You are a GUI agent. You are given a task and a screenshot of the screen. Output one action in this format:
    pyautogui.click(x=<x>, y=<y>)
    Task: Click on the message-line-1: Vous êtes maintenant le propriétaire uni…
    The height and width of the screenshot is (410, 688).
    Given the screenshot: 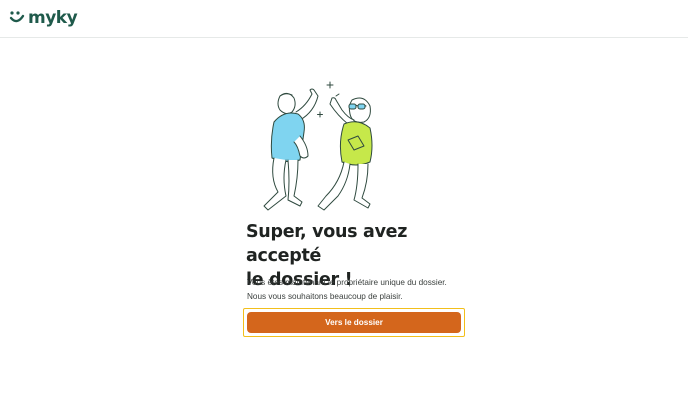 What is the action you would take?
    pyautogui.click(x=347, y=282)
    